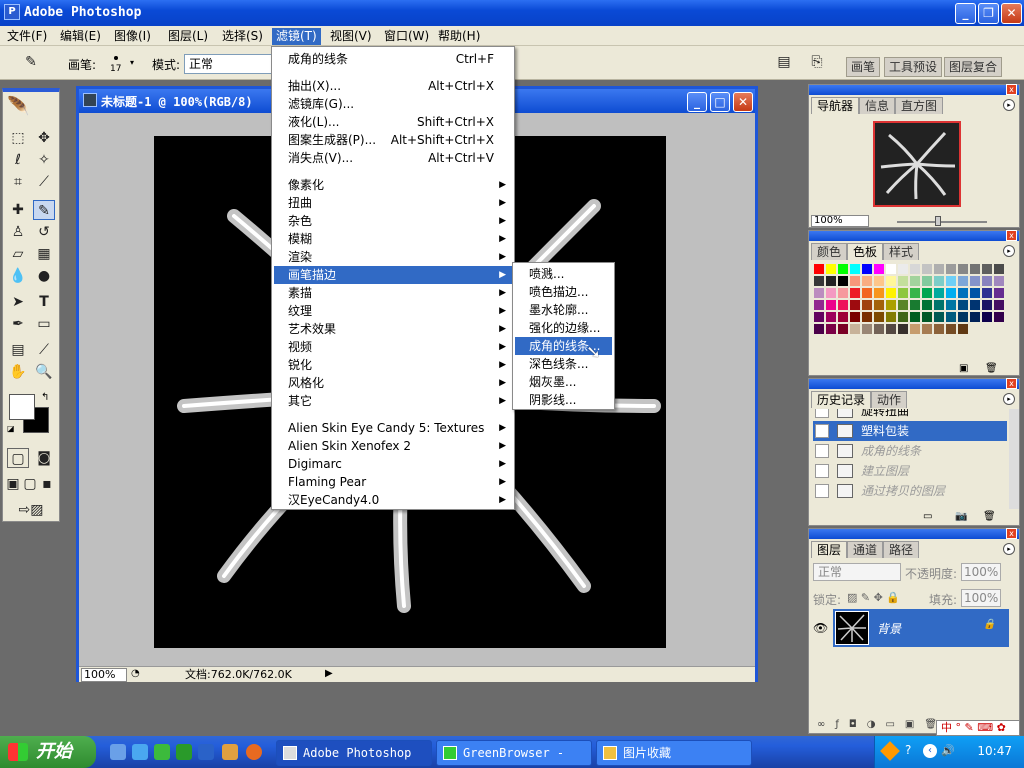  Describe the element at coordinates (913, 67) in the screenshot. I see `well-tab-tool-presets: 工具预设` at that location.